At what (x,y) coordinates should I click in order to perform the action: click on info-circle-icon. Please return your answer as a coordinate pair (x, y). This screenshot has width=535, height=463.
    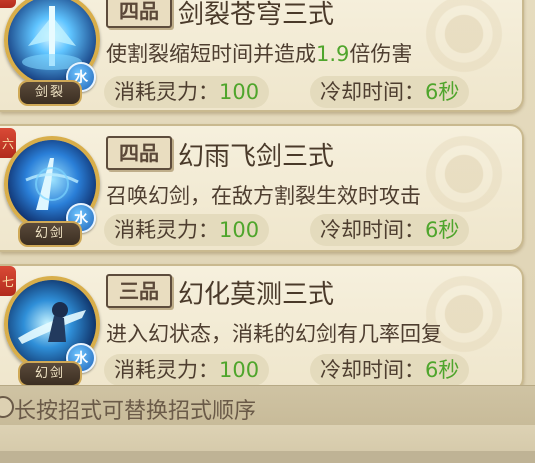
    Looking at the image, I should click on (7, 407).